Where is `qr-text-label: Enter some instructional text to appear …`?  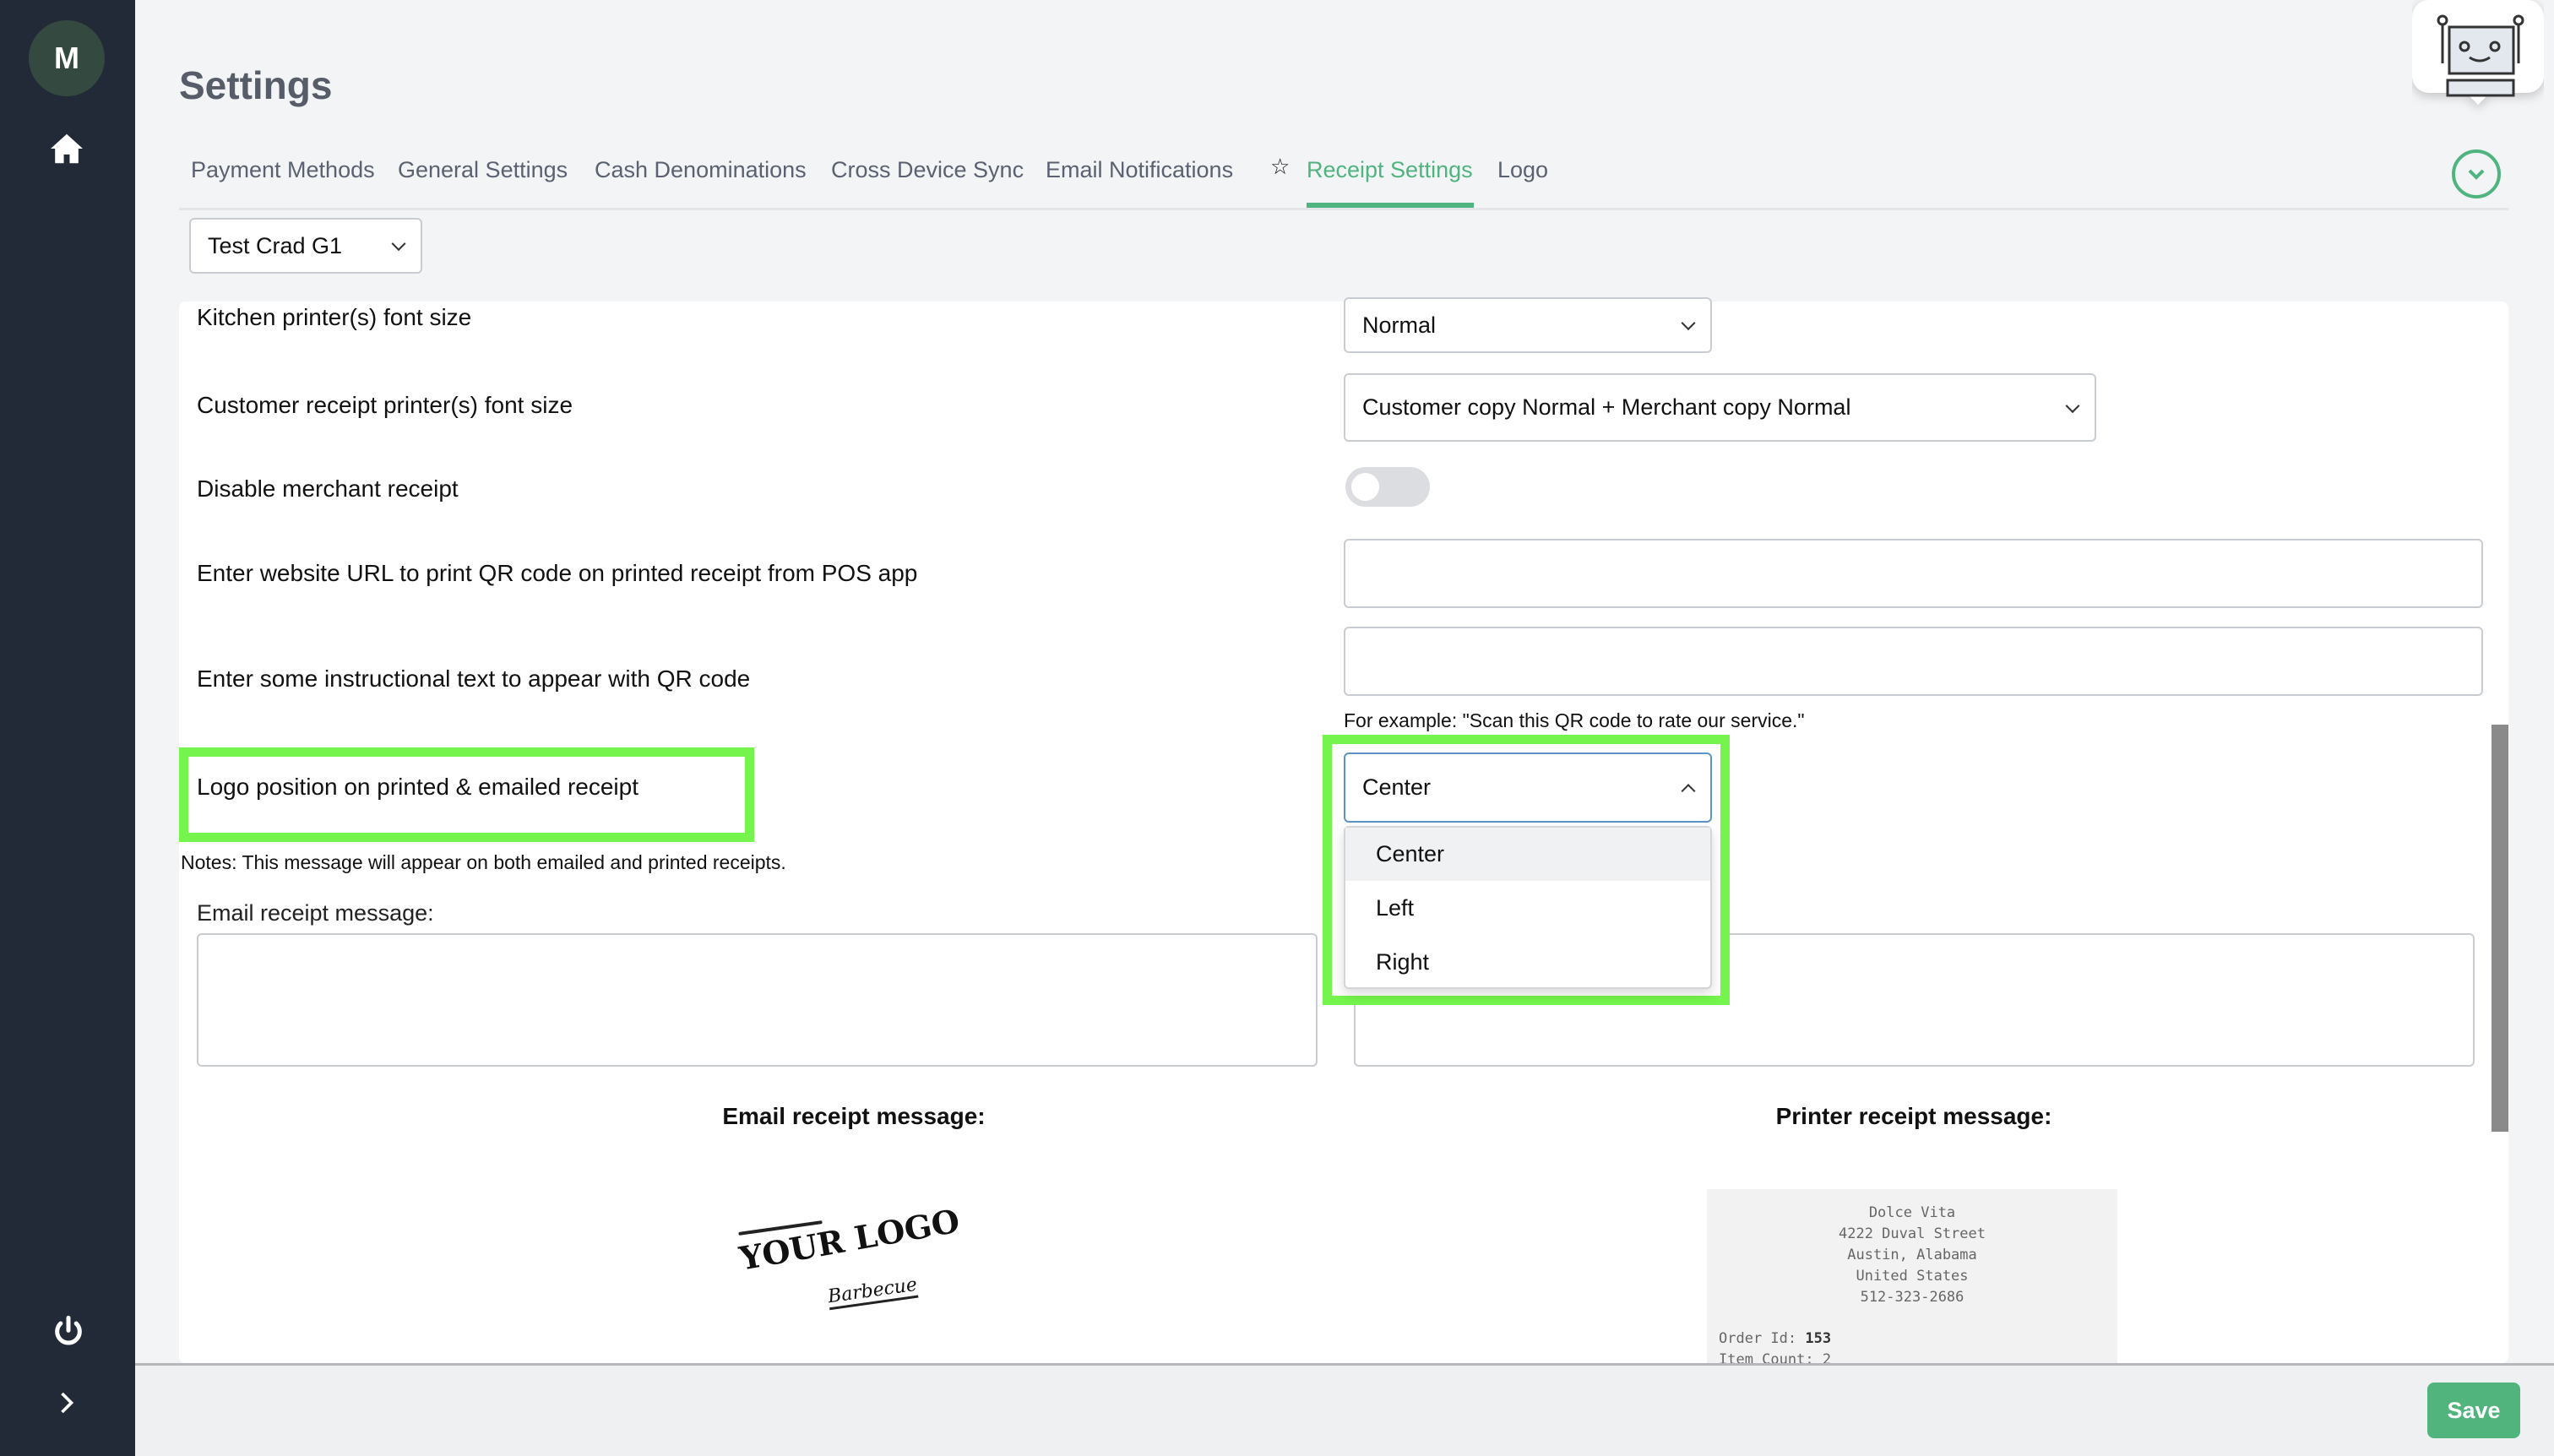
qr-text-label: Enter some instructional text to appear … is located at coordinates (474, 679).